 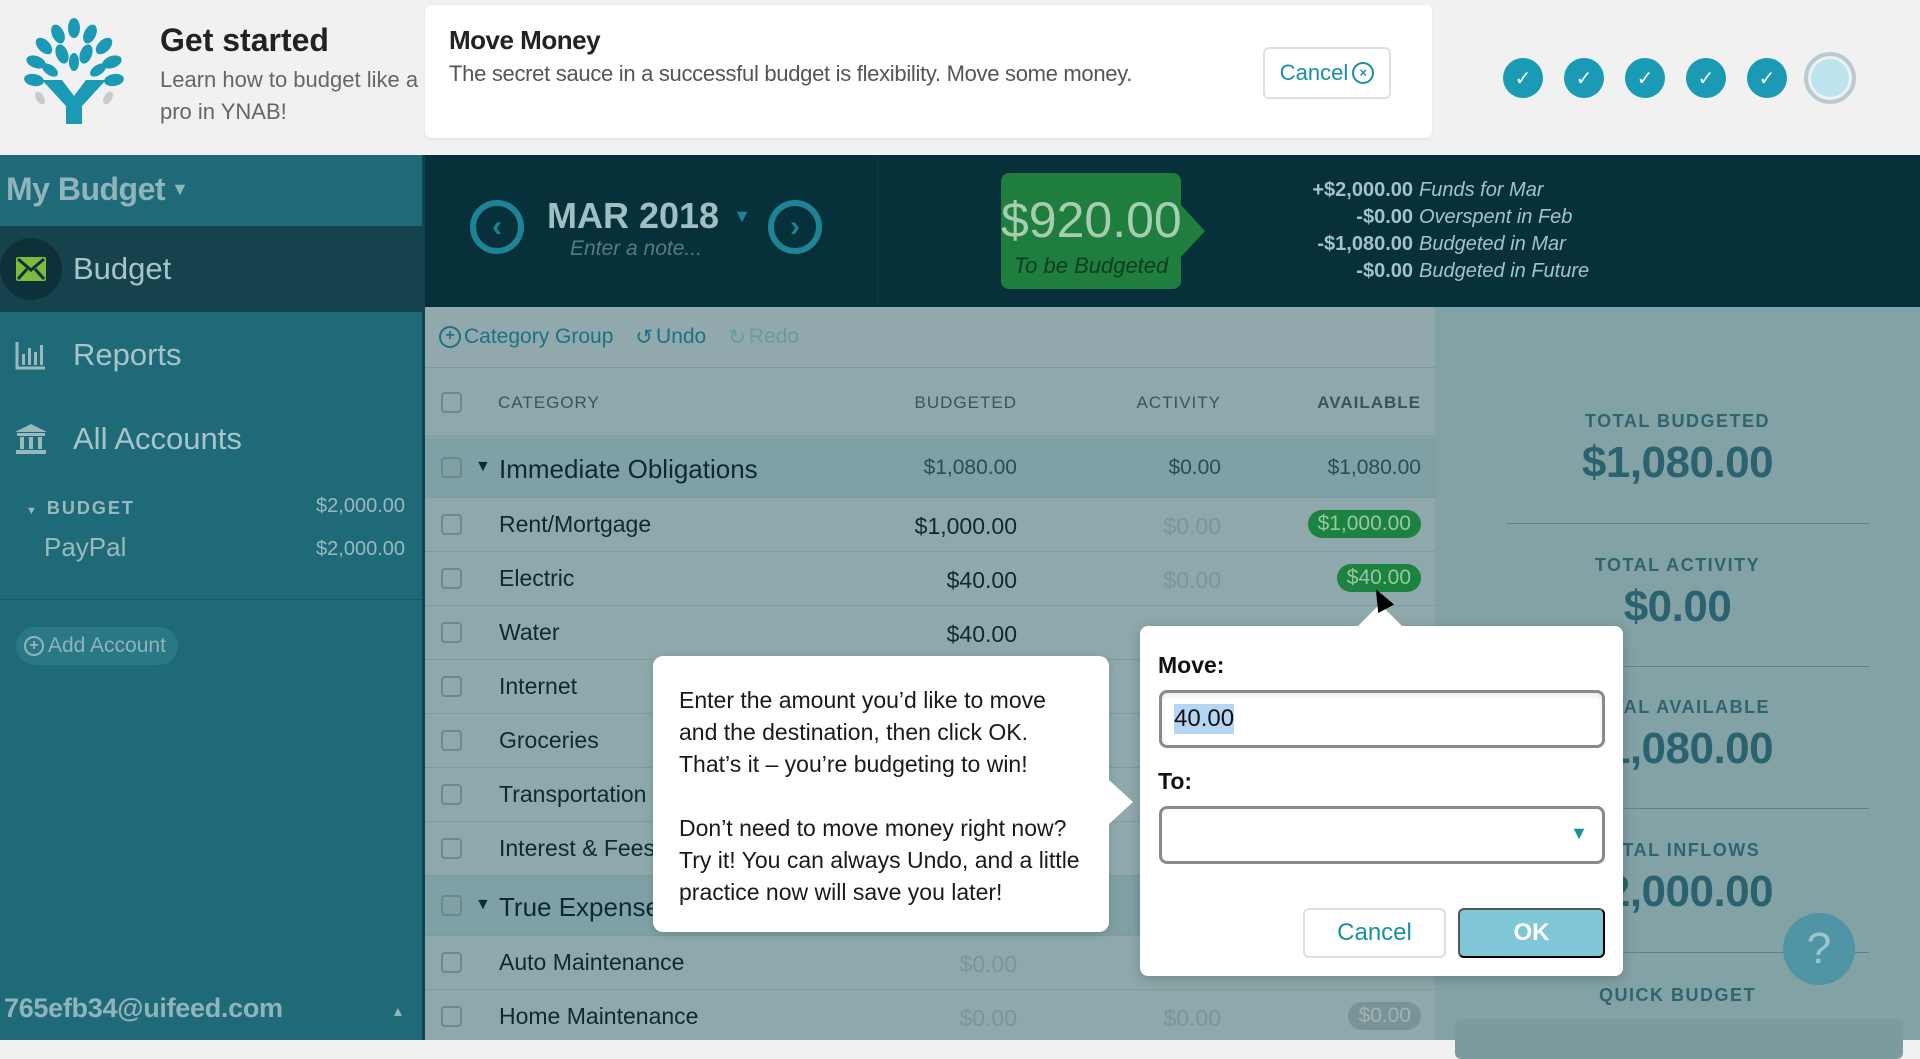 I want to click on column-header-budgeted: BUDGETED, so click(x=966, y=403).